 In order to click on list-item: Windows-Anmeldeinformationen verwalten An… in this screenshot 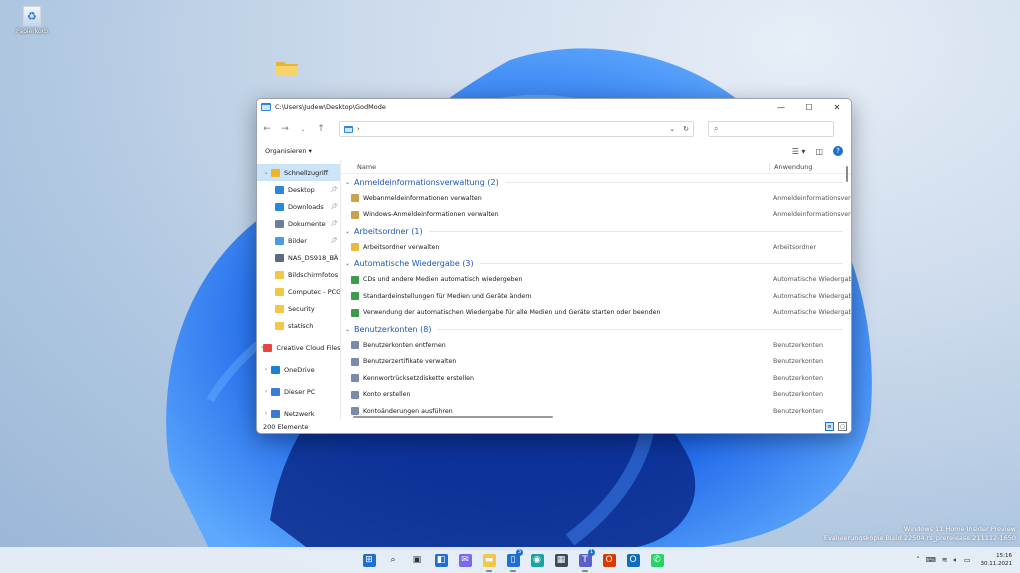, I will do `click(596, 215)`.